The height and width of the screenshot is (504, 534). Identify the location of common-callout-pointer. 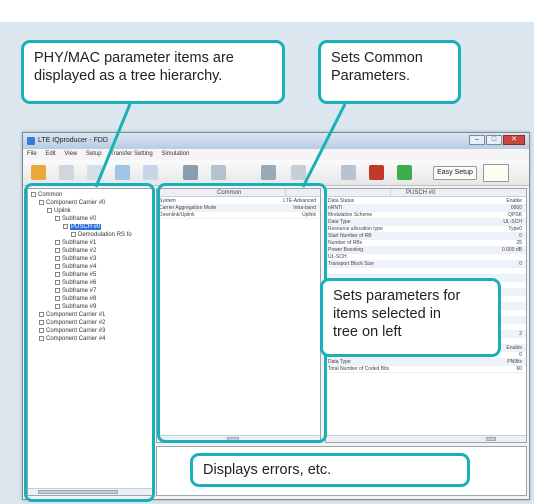
(324, 145).